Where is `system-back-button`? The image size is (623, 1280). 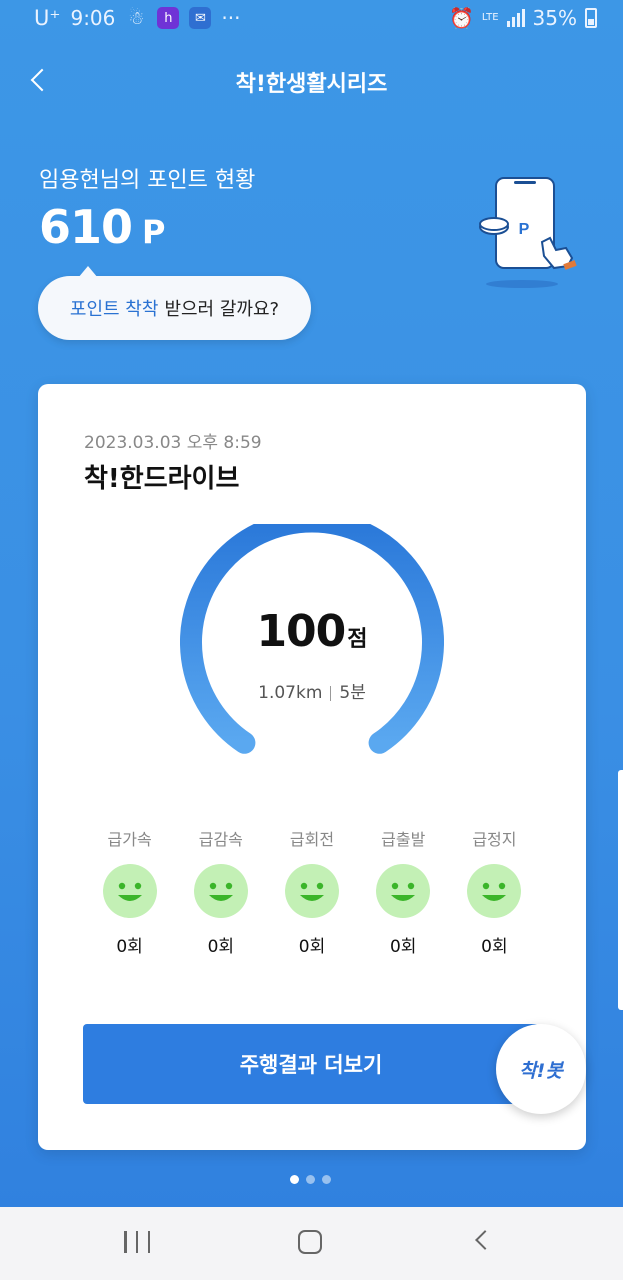 system-back-button is located at coordinates (485, 1240).